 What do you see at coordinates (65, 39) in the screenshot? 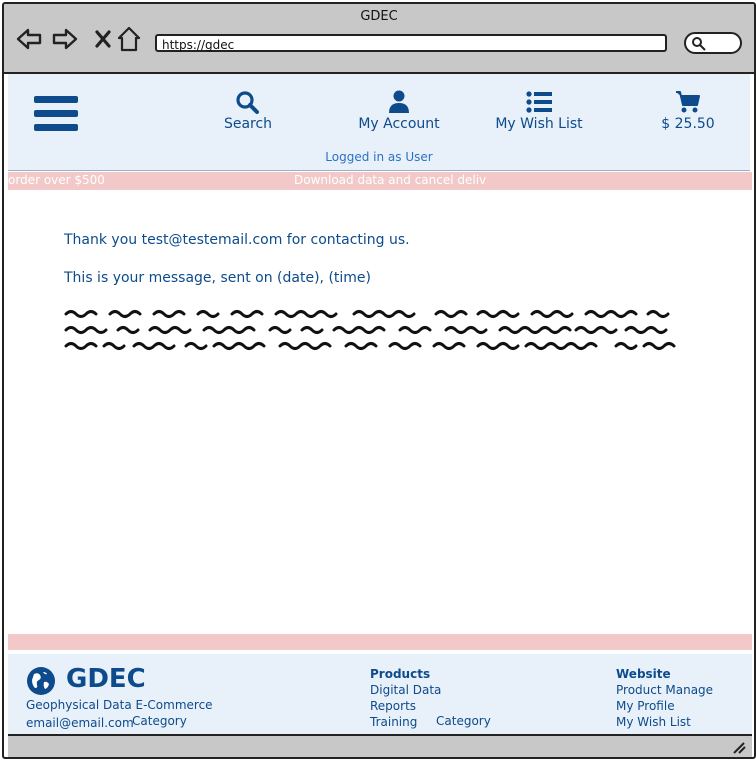
I see `forward-icon` at bounding box center [65, 39].